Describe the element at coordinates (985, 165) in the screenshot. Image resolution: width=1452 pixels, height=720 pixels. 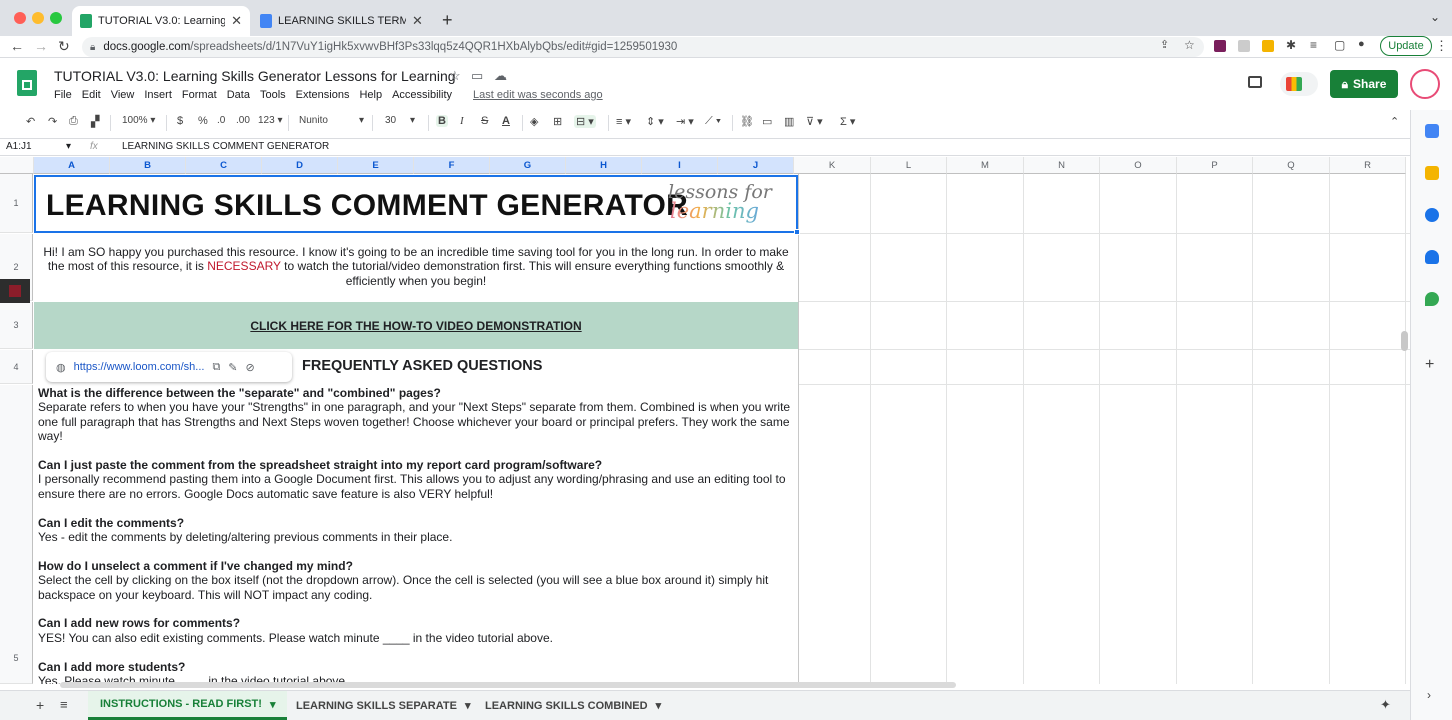
I see `column-header: M` at that location.